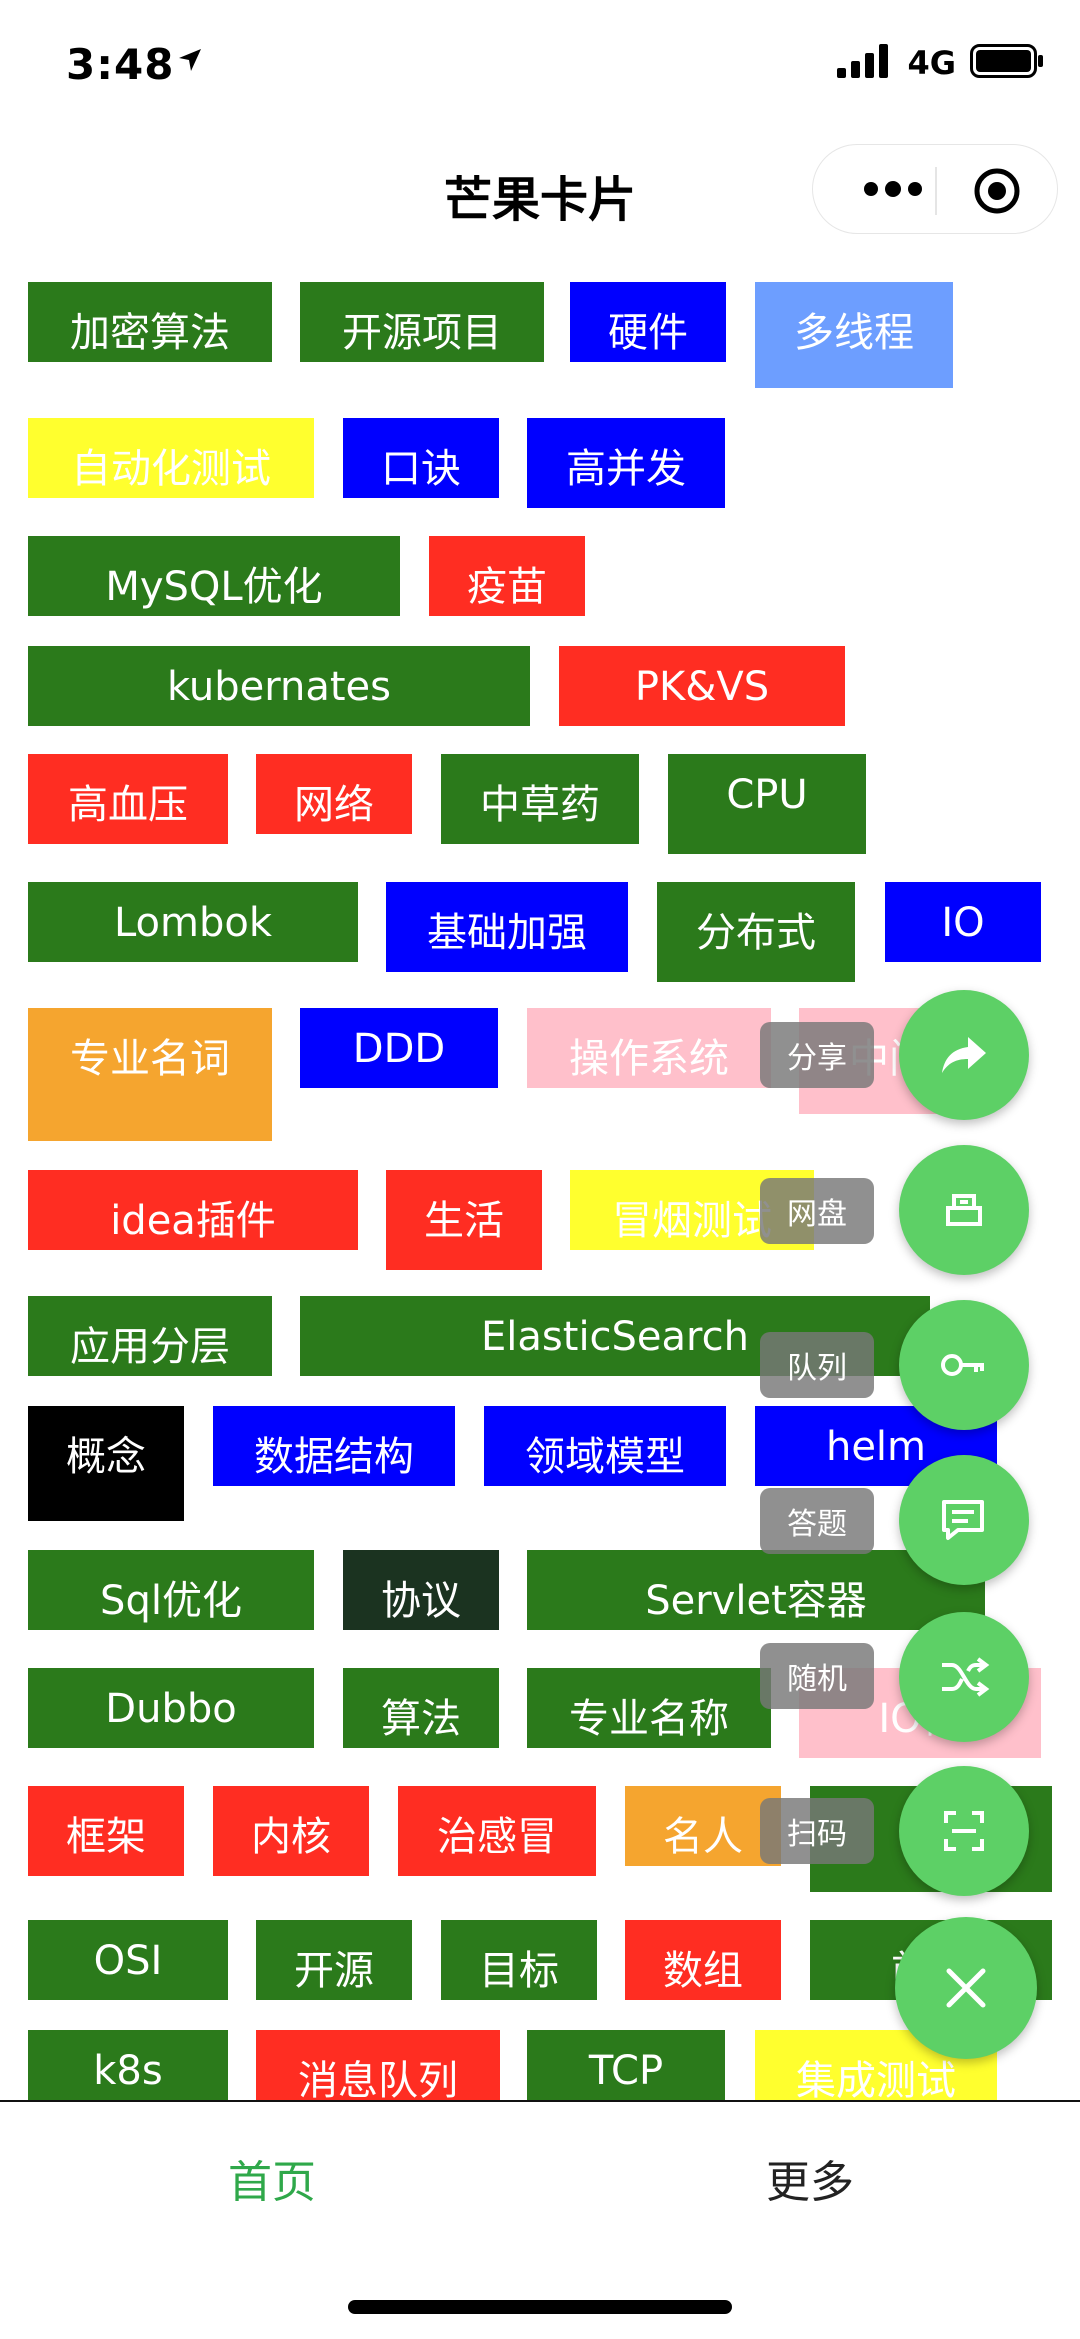 The height and width of the screenshot is (2339, 1080). I want to click on fab-label-share: 分享, so click(817, 1055).